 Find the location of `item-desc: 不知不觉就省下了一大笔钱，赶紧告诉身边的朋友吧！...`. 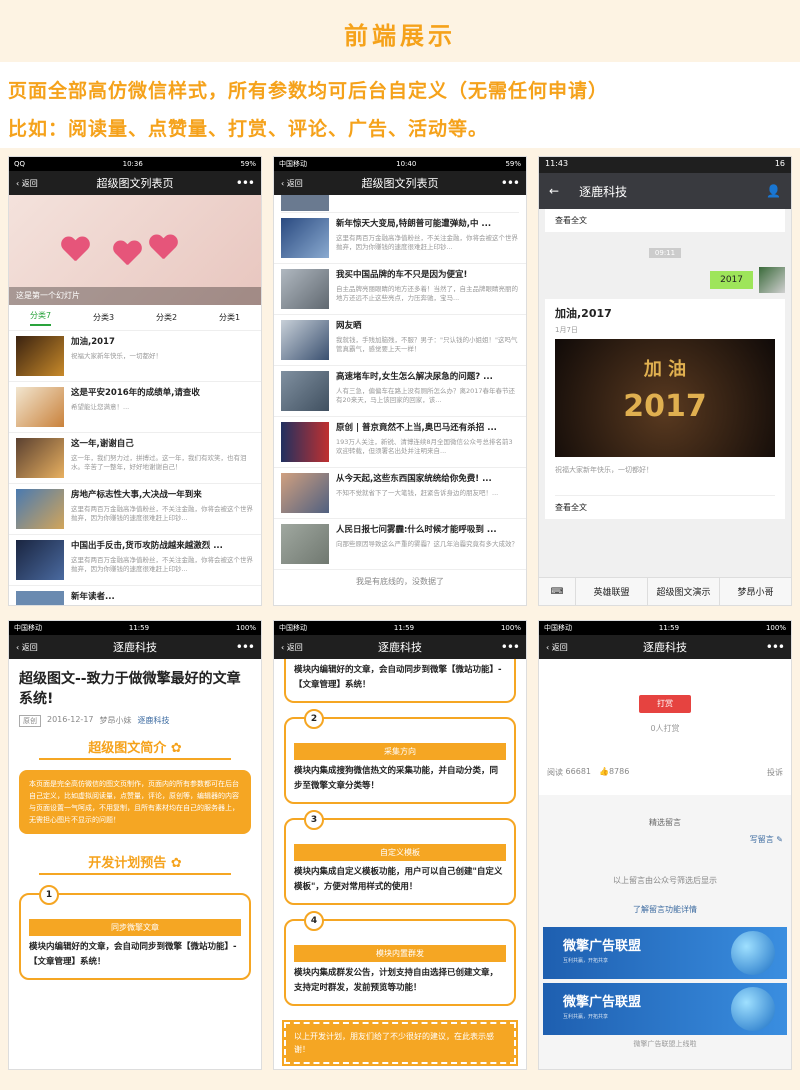

item-desc: 不知不觉就省下了一大笔钱，赶紧告诉身边的朋友吧！... is located at coordinates (417, 493).